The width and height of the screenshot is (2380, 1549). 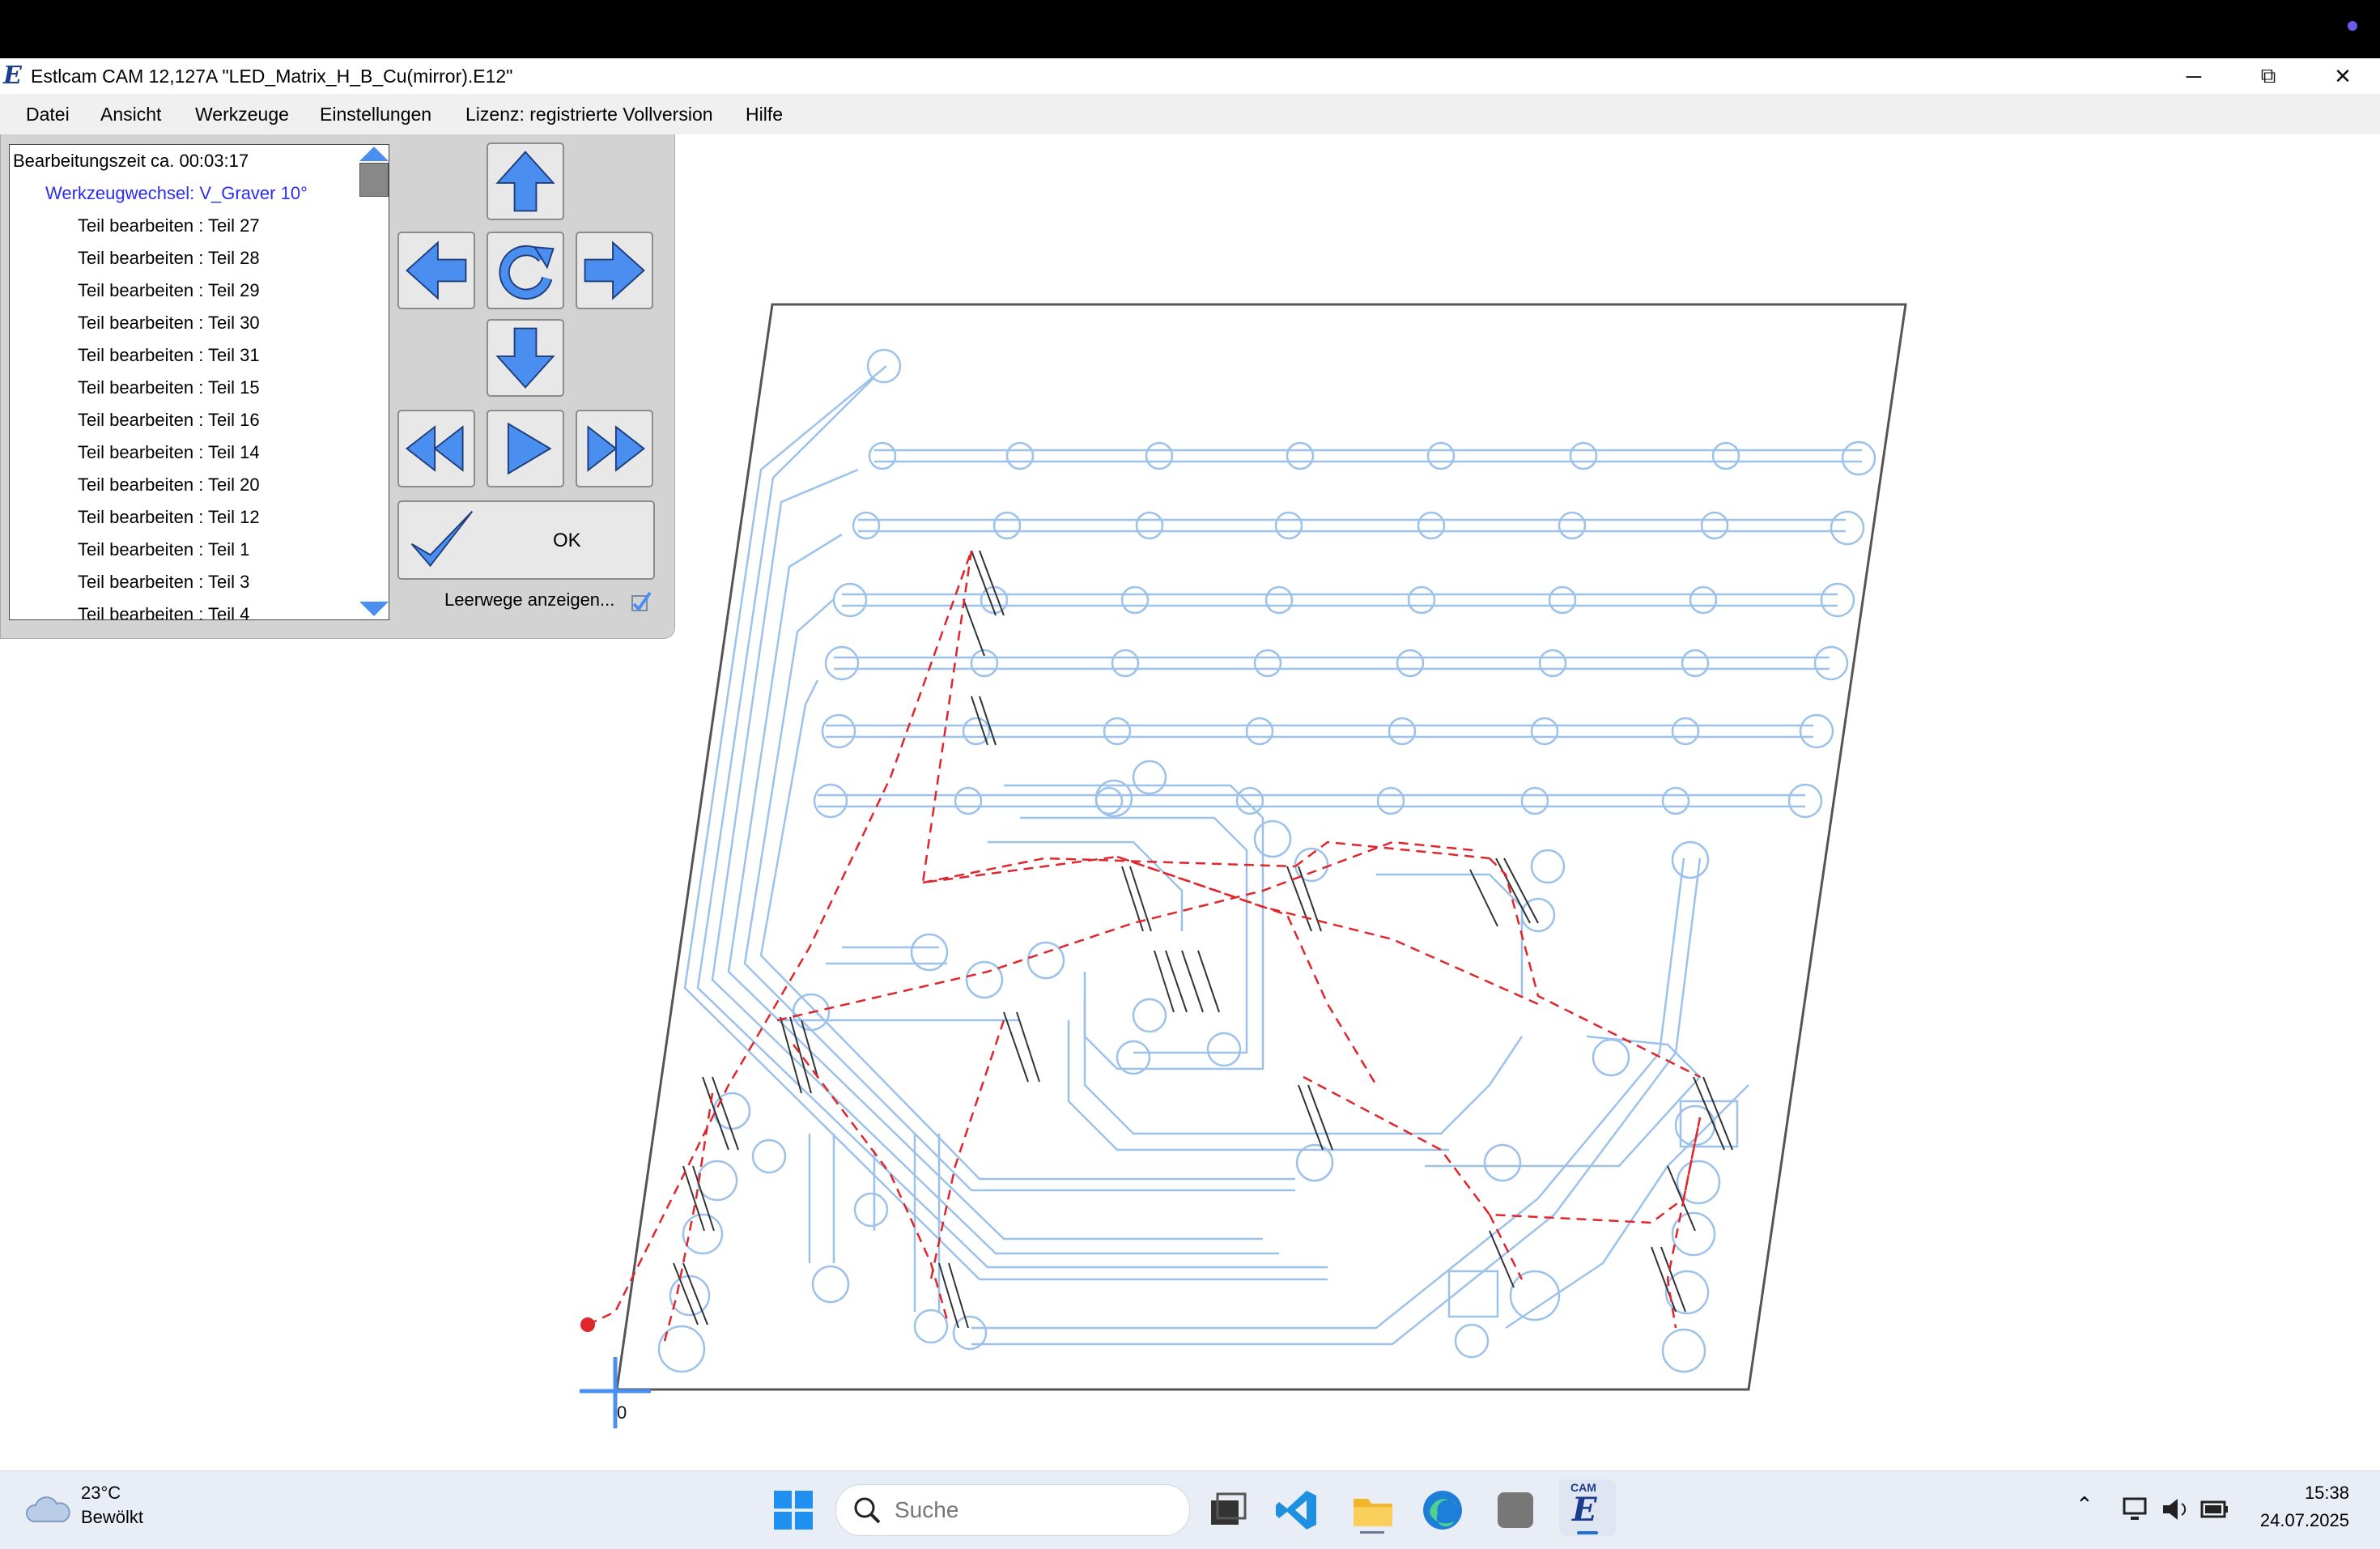 What do you see at coordinates (1297, 1510) in the screenshot?
I see `vscode-icon` at bounding box center [1297, 1510].